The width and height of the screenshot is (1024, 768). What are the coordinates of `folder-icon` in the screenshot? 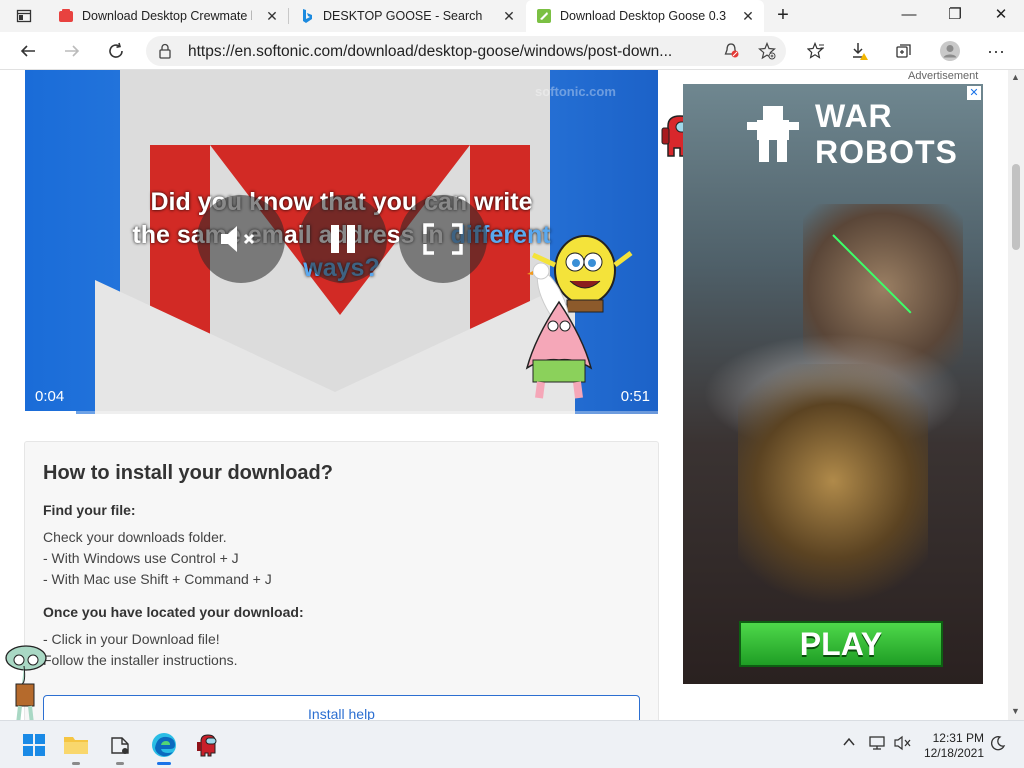 It's located at (76, 745).